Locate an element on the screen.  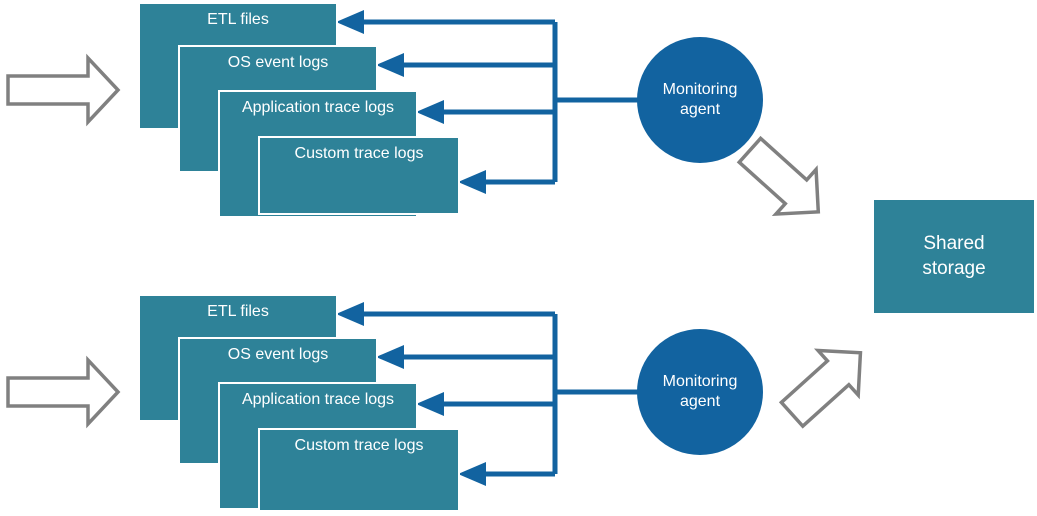
shared-storage-label: Shared storage is located at coordinates (954, 255).